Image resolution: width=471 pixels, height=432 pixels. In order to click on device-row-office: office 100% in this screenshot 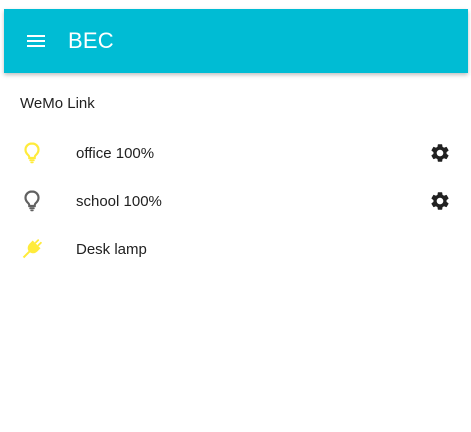, I will do `click(236, 153)`.